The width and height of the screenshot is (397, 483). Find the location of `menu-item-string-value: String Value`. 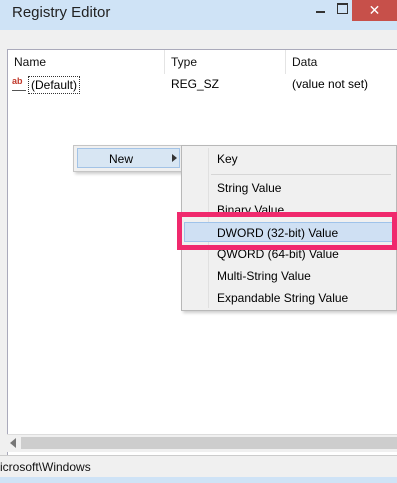

menu-item-string-value: String Value is located at coordinates (289, 188).